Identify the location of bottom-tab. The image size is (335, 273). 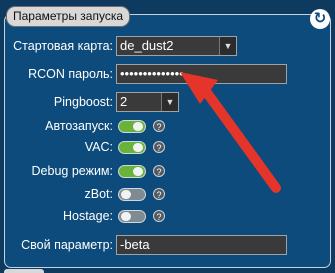
(24, 271).